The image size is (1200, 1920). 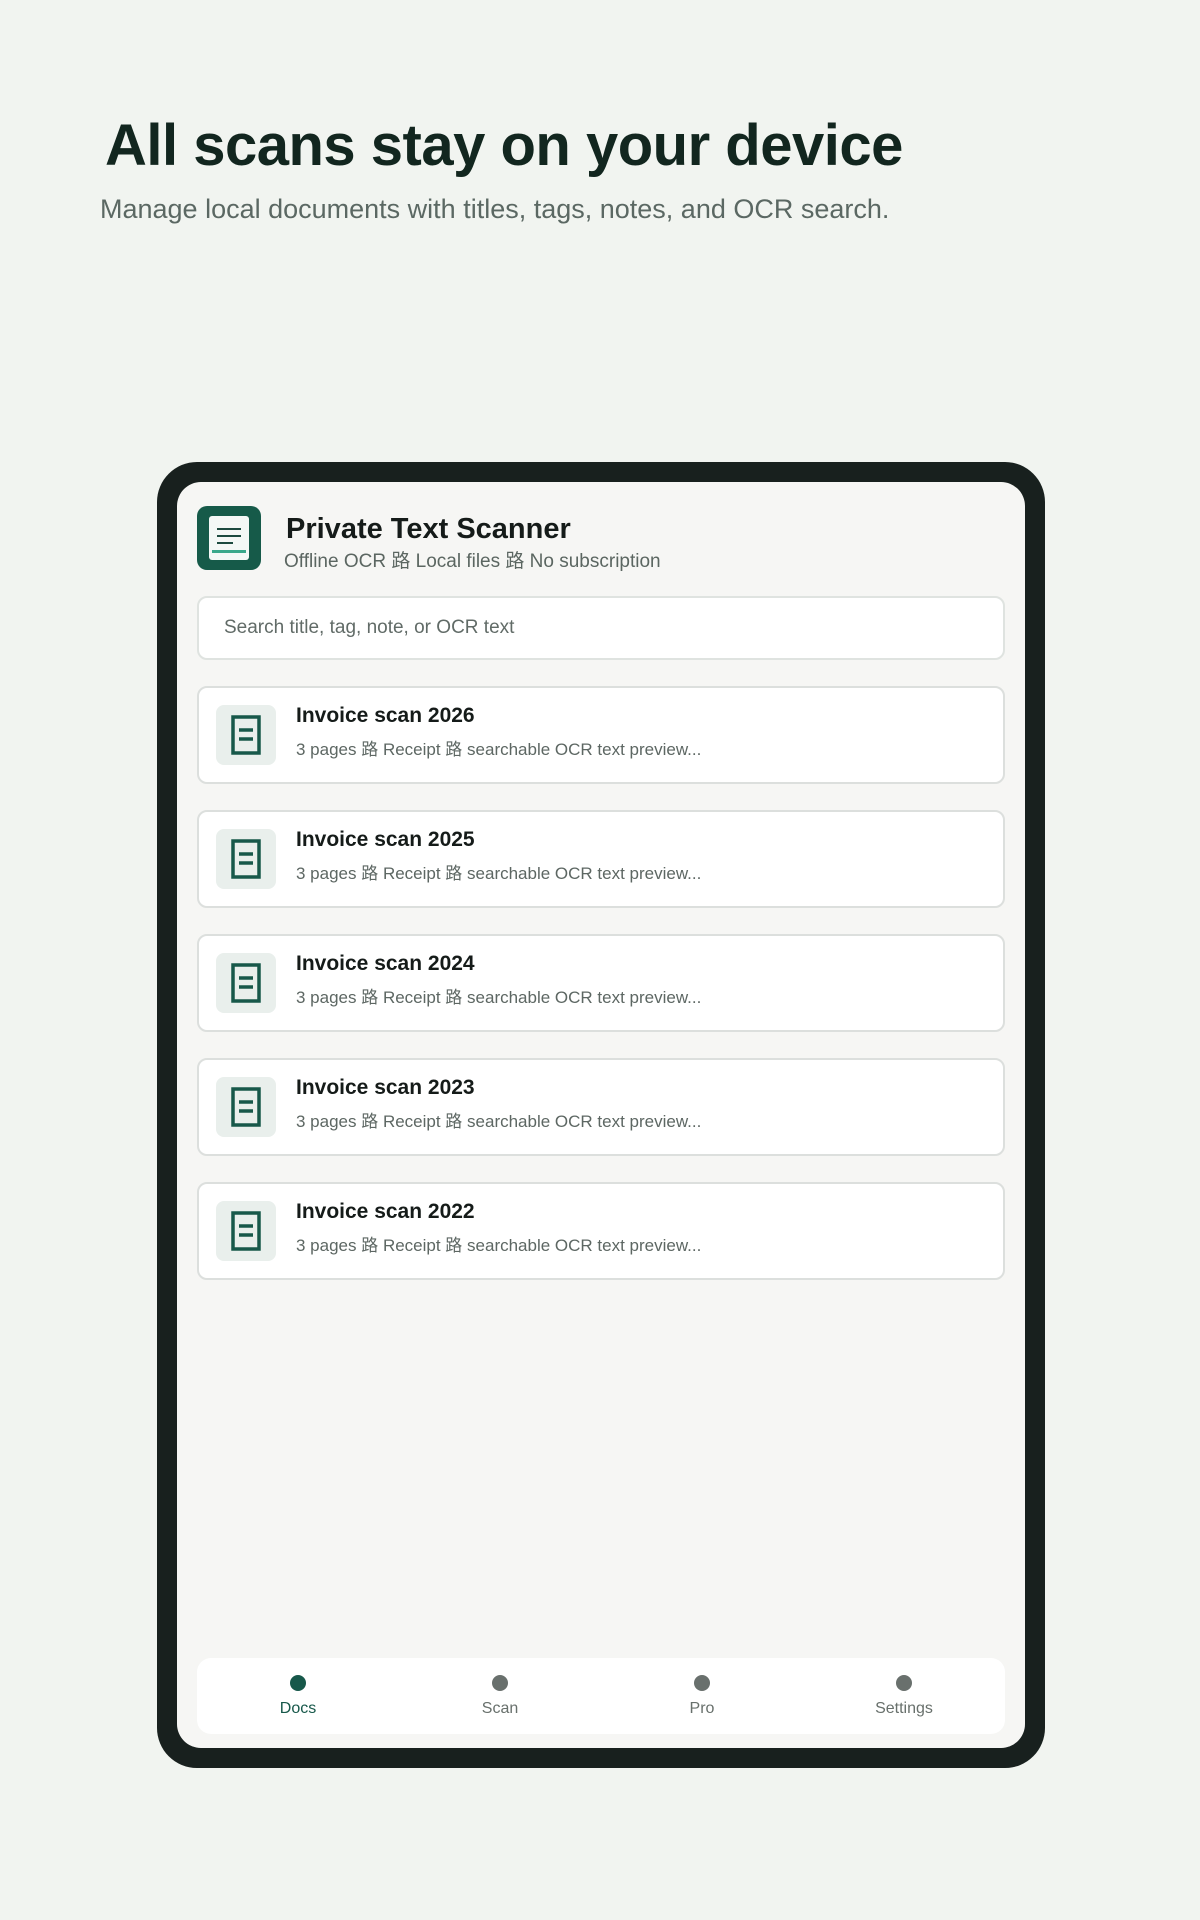 What do you see at coordinates (702, 1708) in the screenshot?
I see `nav-label: Pro` at bounding box center [702, 1708].